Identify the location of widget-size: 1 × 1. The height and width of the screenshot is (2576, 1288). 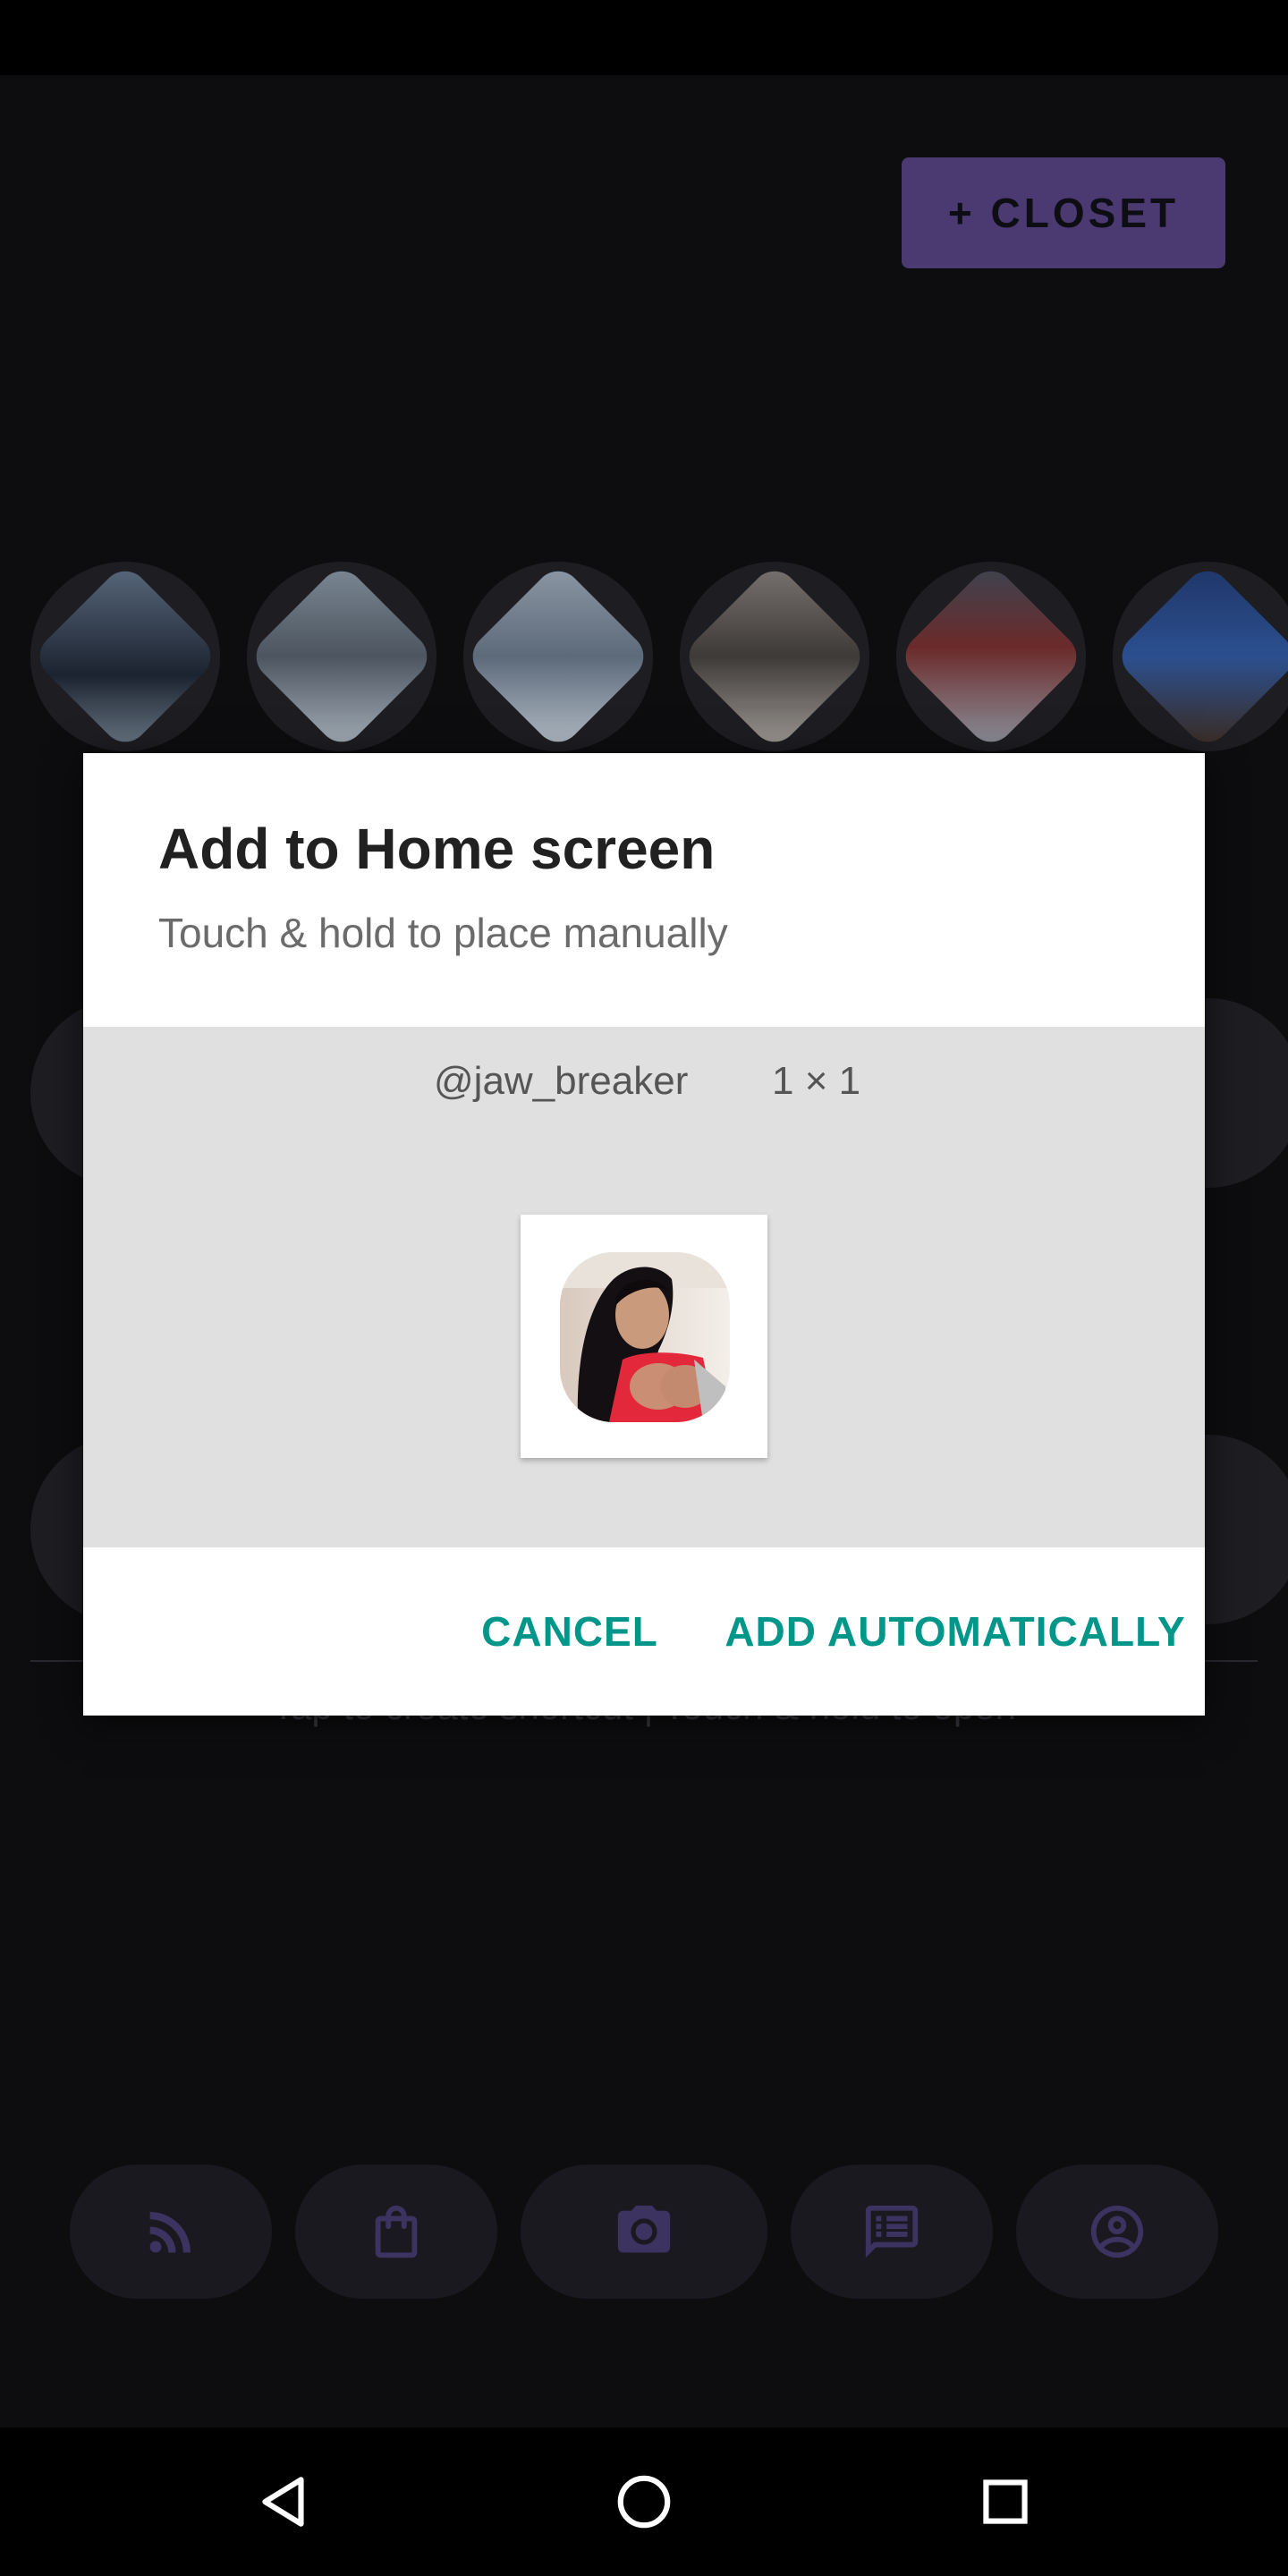
(816, 1081).